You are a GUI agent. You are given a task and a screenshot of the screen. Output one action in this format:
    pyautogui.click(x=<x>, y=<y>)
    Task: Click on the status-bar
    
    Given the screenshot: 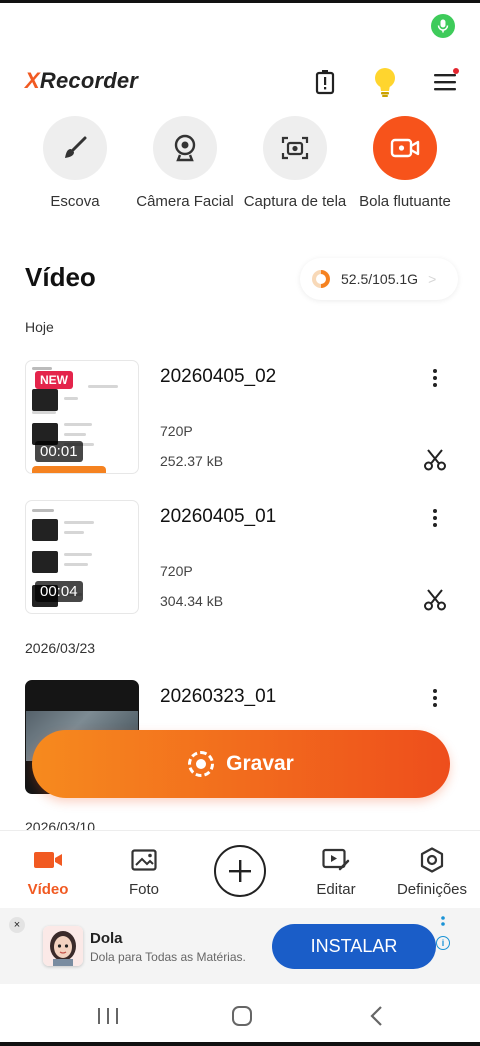 What is the action you would take?
    pyautogui.click(x=240, y=23)
    